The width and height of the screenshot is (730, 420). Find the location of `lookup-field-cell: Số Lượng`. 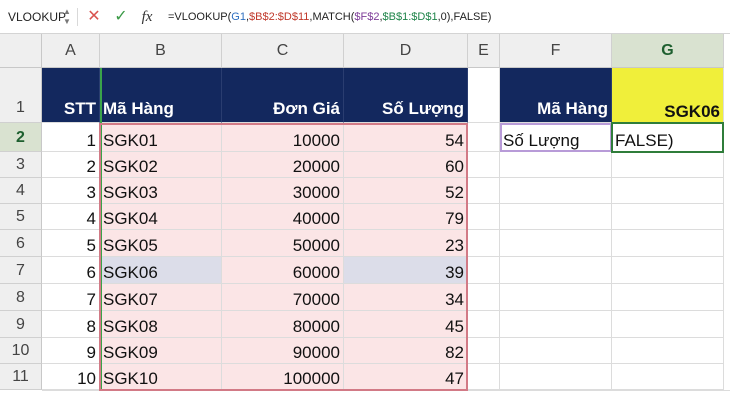

lookup-field-cell: Số Lượng is located at coordinates (556, 137).